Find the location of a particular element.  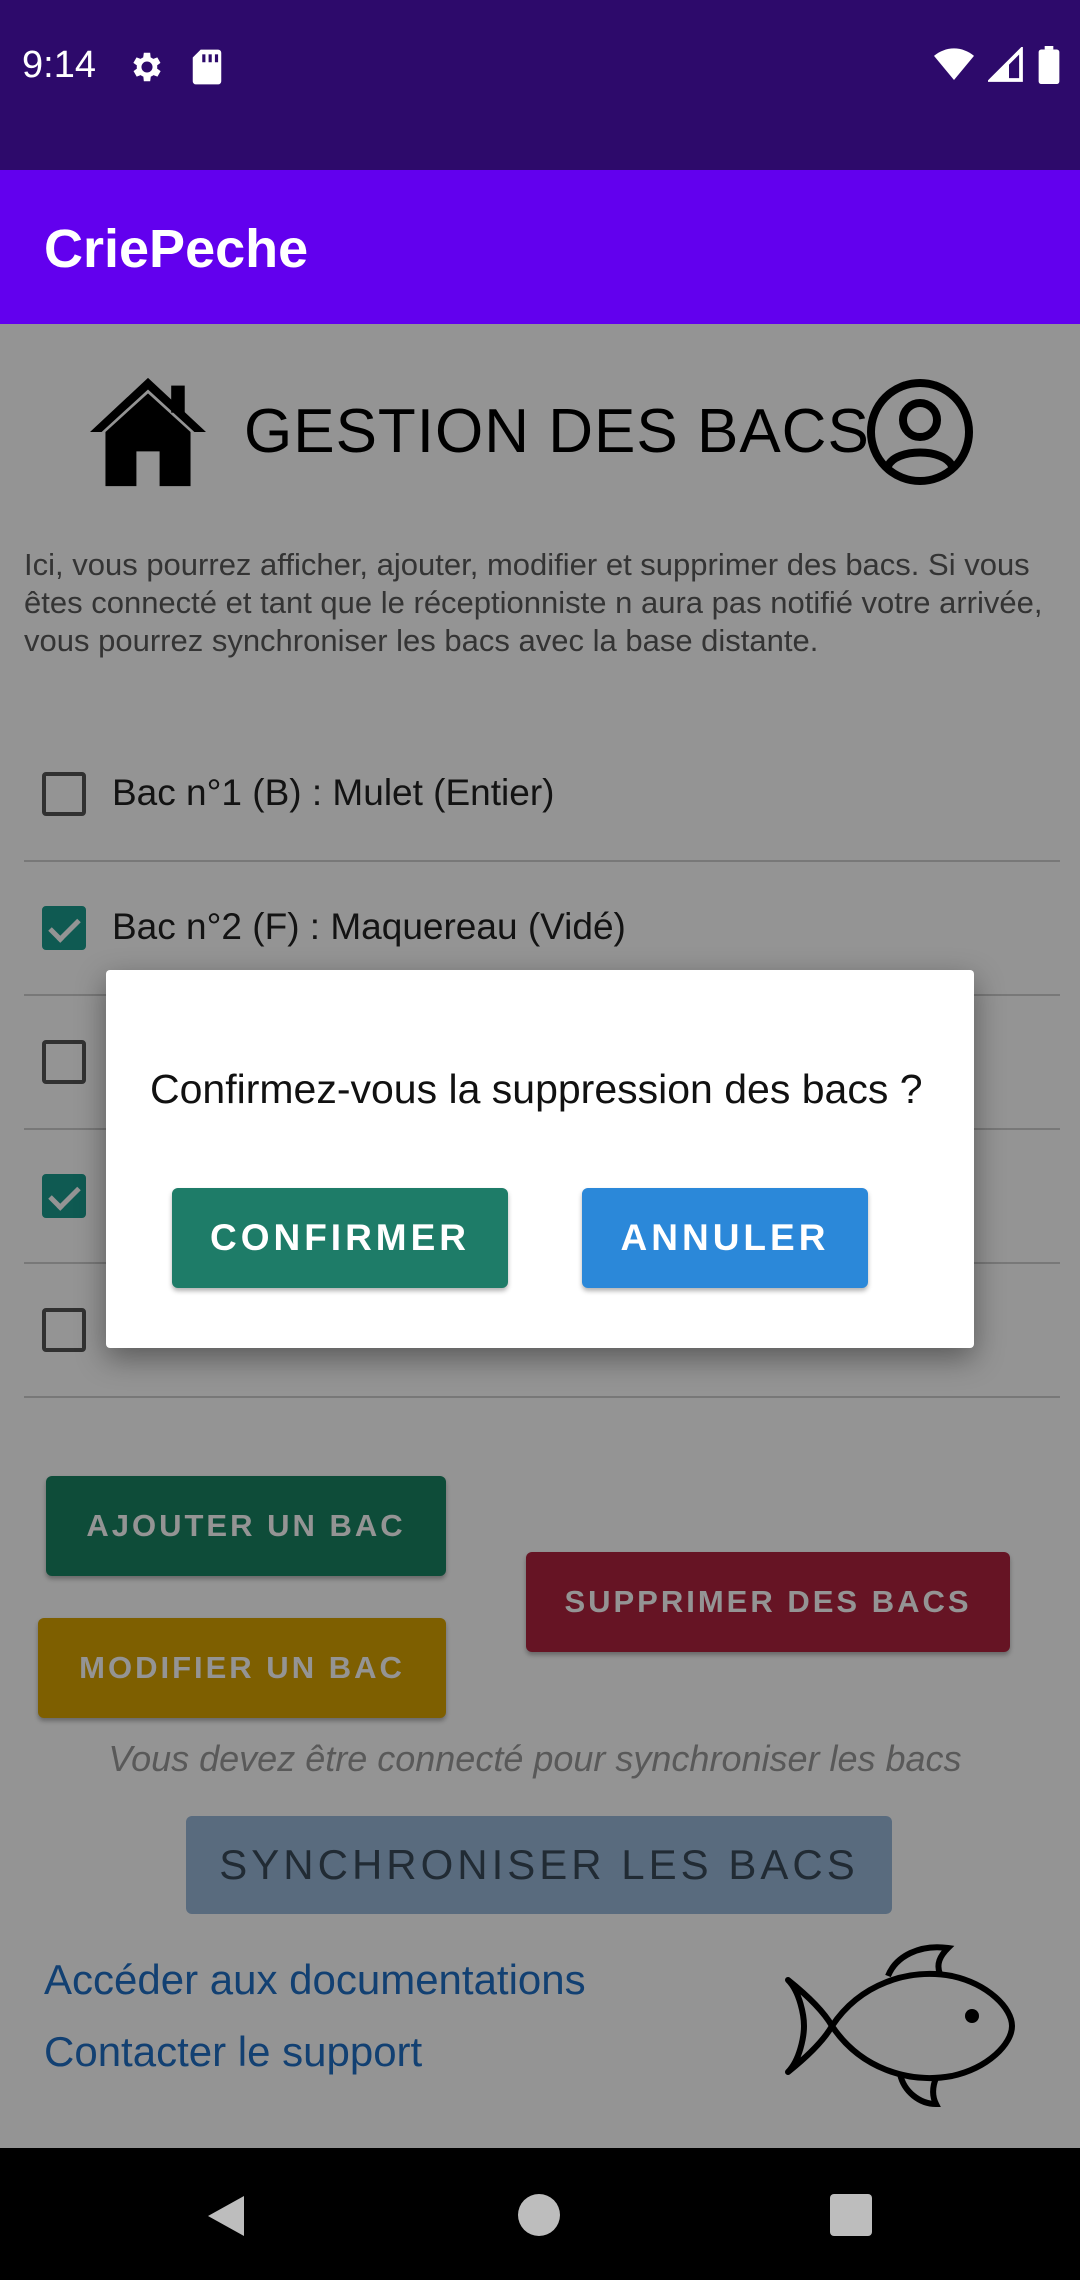

cancel-button: ANNULER is located at coordinates (725, 1238).